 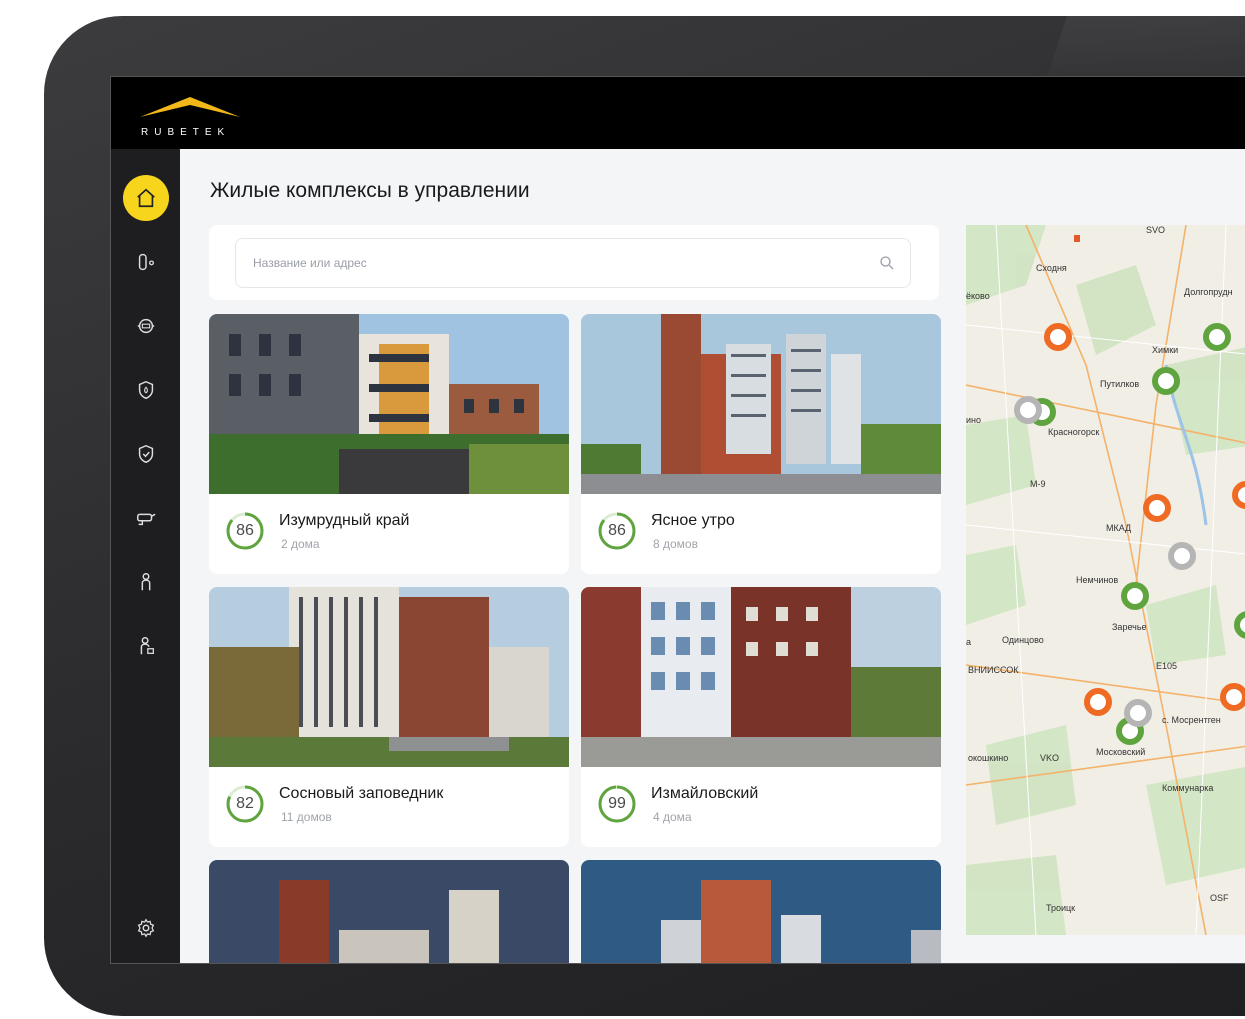 I want to click on complex-name: Ясное утро, so click(x=693, y=520).